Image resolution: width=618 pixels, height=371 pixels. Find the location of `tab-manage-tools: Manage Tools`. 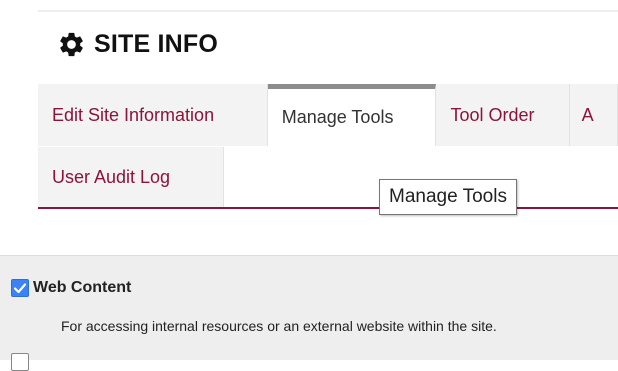

tab-manage-tools: Manage Tools is located at coordinates (352, 115).